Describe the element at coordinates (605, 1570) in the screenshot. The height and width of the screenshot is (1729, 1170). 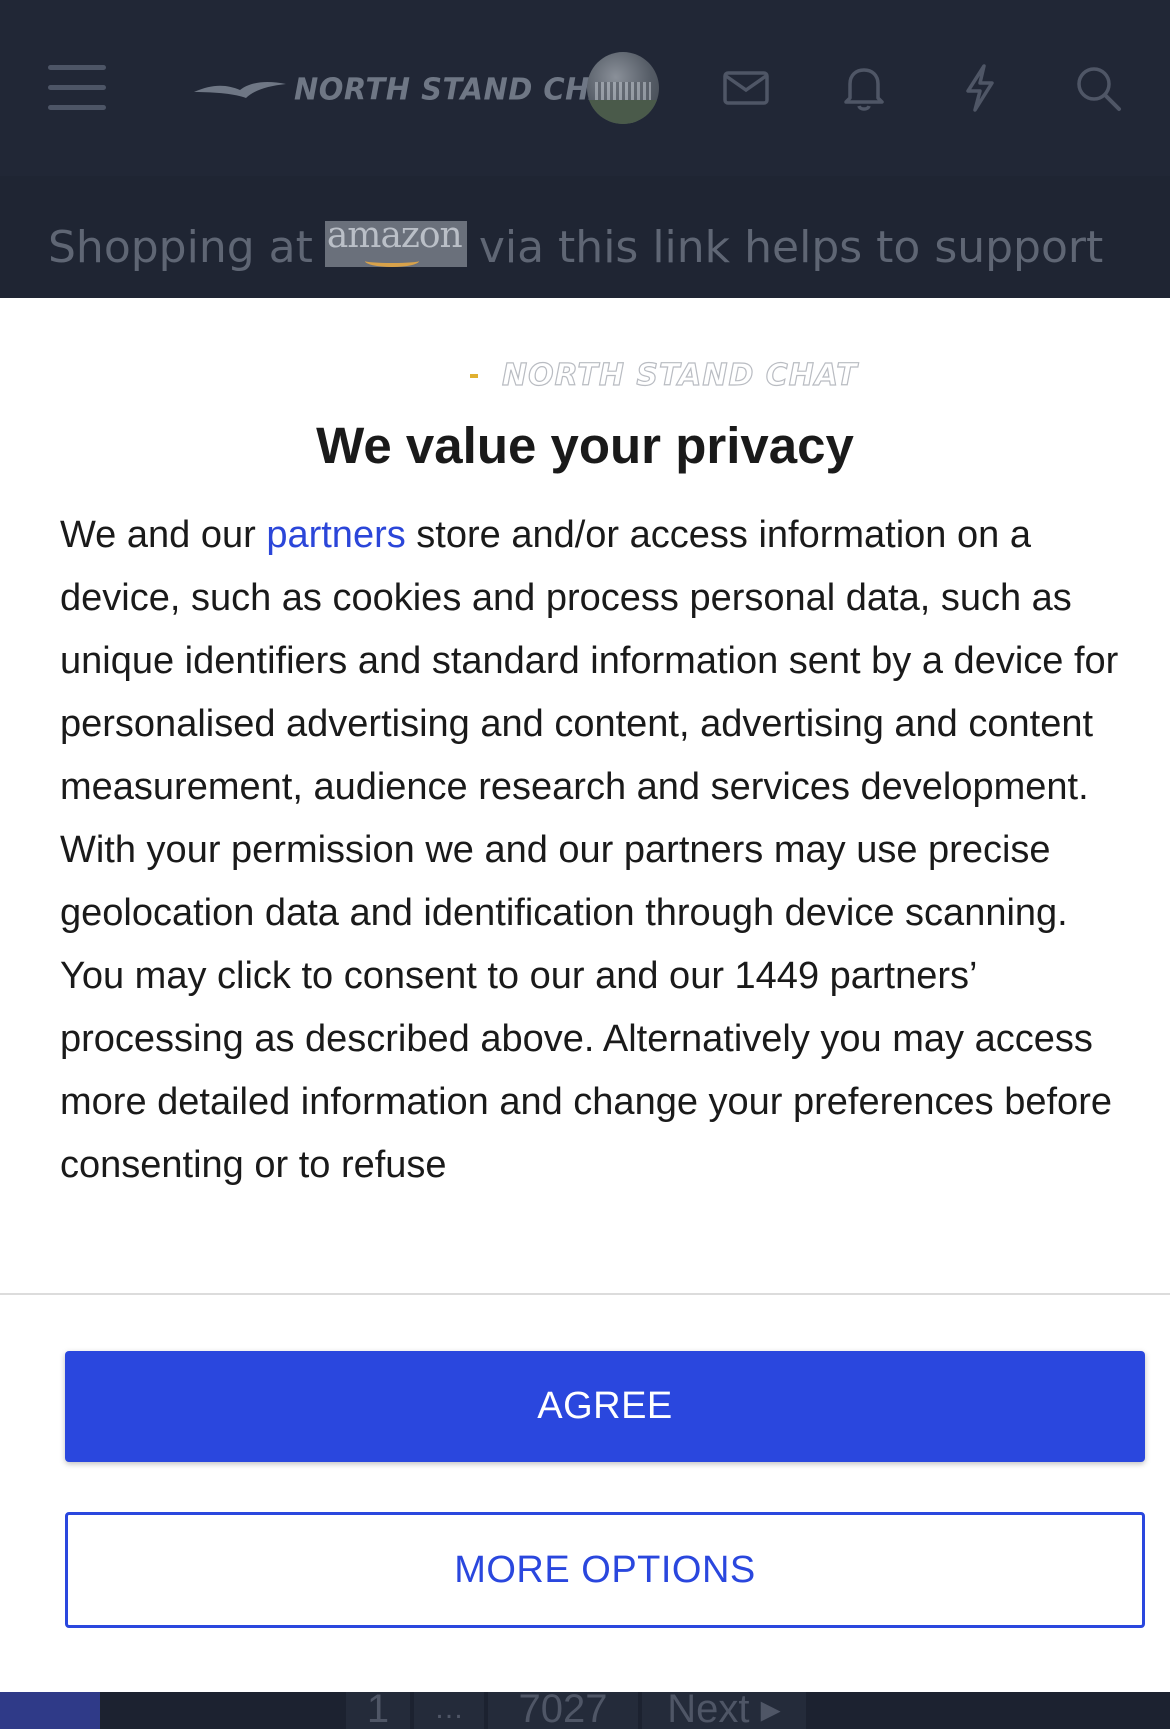
I see `more-options-button: MORE OPTIONS` at that location.